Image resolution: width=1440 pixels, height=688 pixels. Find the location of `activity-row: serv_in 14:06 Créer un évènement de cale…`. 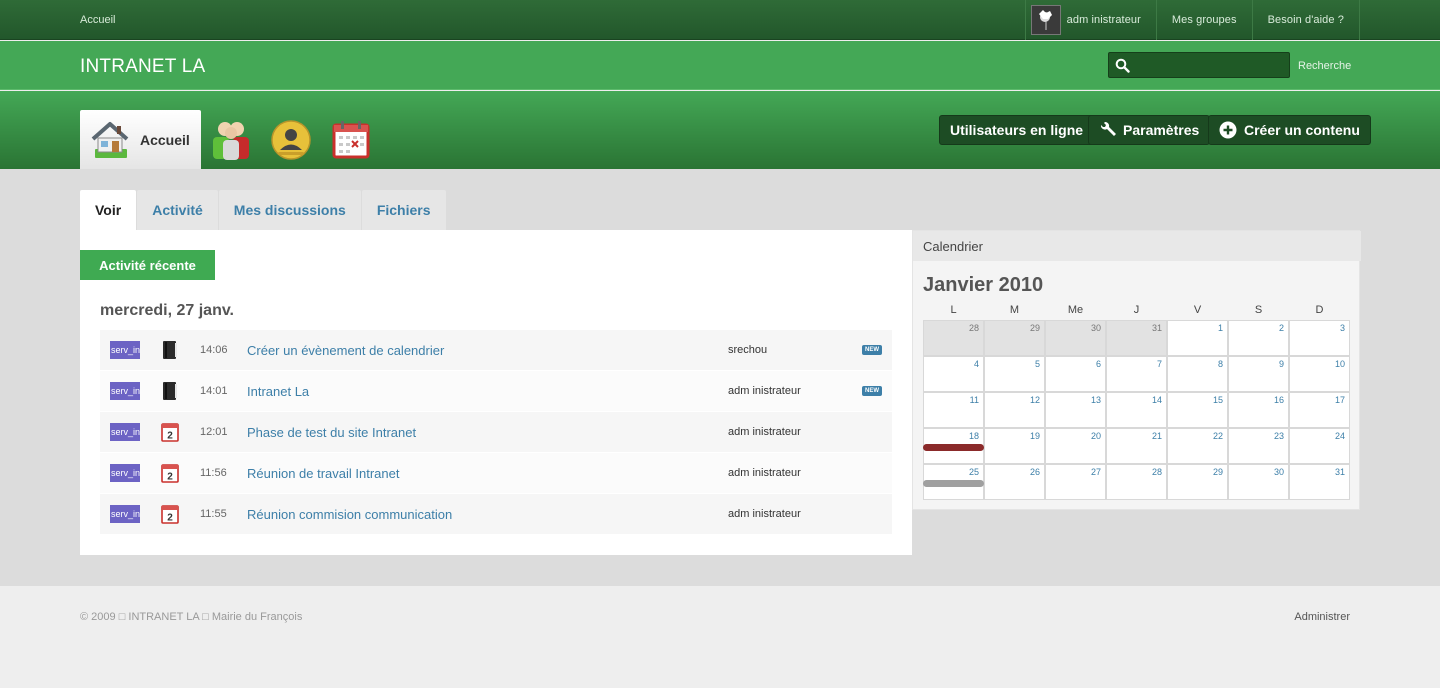

activity-row: serv_in 14:06 Créer un évènement de cale… is located at coordinates (496, 350).